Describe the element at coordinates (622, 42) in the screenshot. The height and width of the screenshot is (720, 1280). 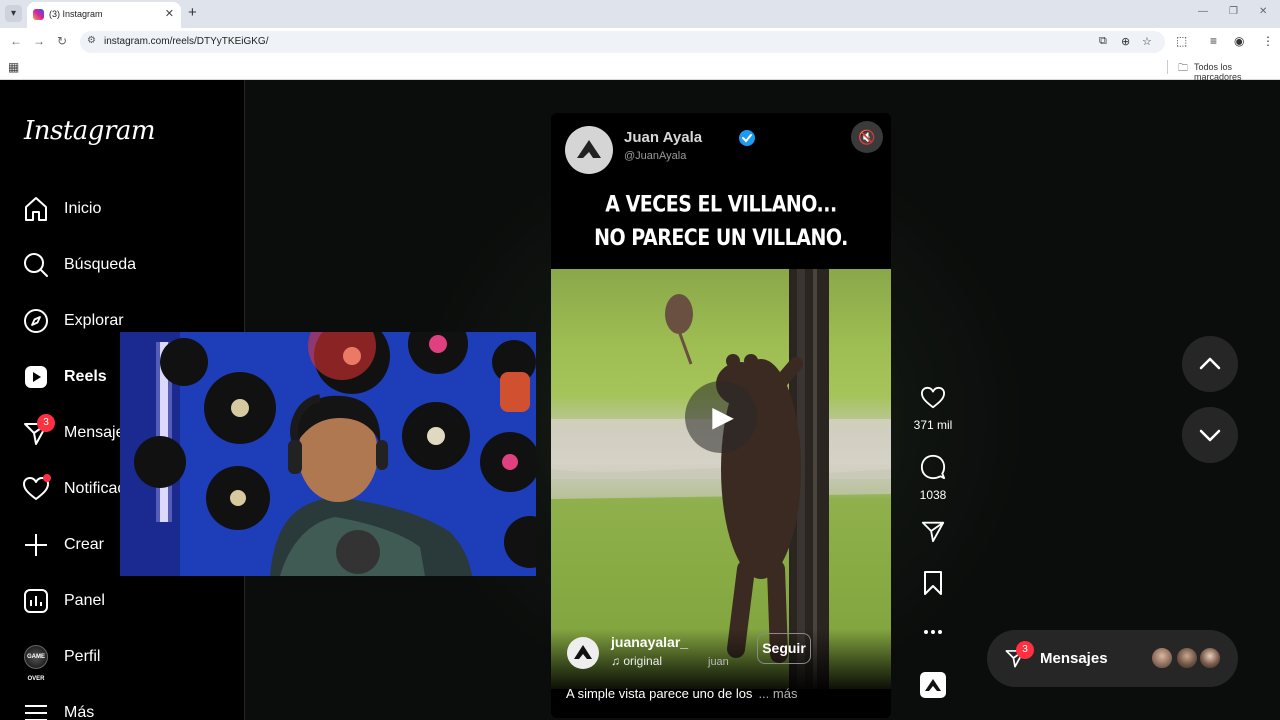
I see `address-bar: ⚙ instagram.com/reels/DTYyTKEiGKG/ ⧉ ⊕ ☆` at that location.